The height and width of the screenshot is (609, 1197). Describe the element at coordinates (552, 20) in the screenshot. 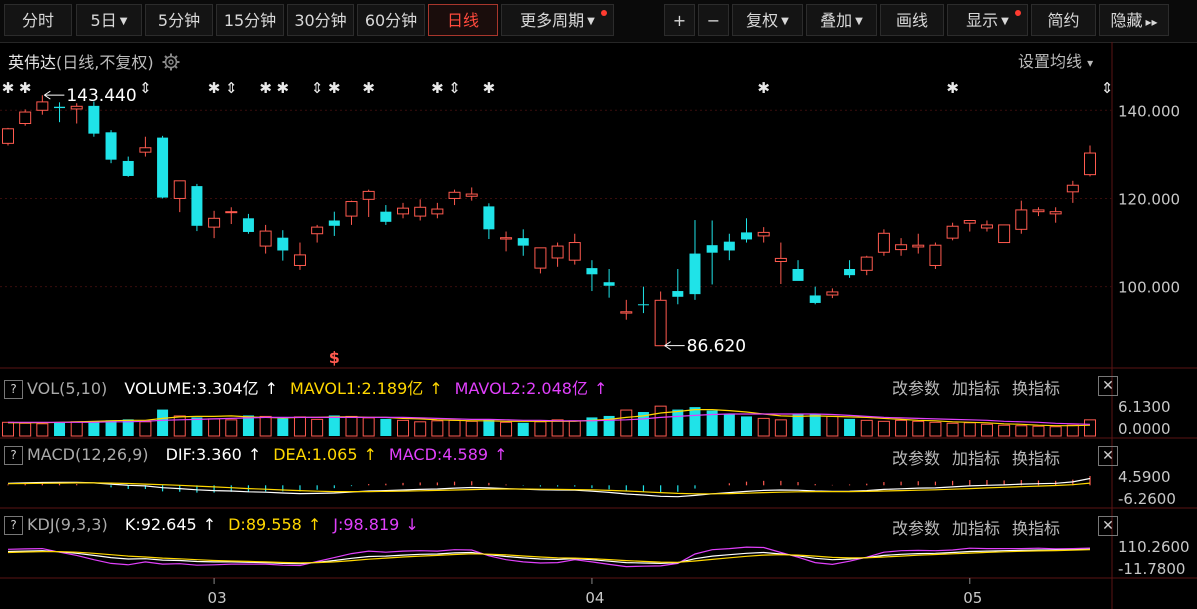

I see `toolbar-button-label: 更多周期` at that location.